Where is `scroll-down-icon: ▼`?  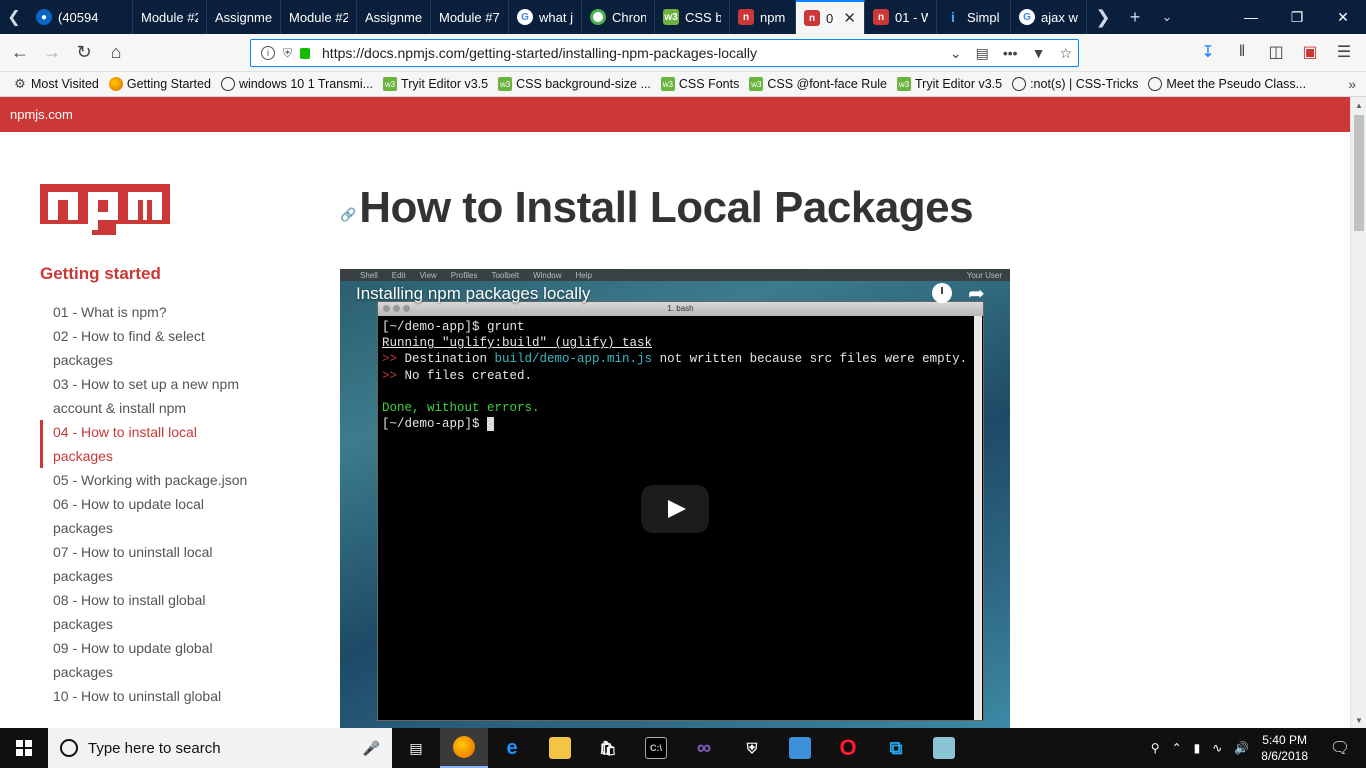 scroll-down-icon: ▼ is located at coordinates (1358, 720).